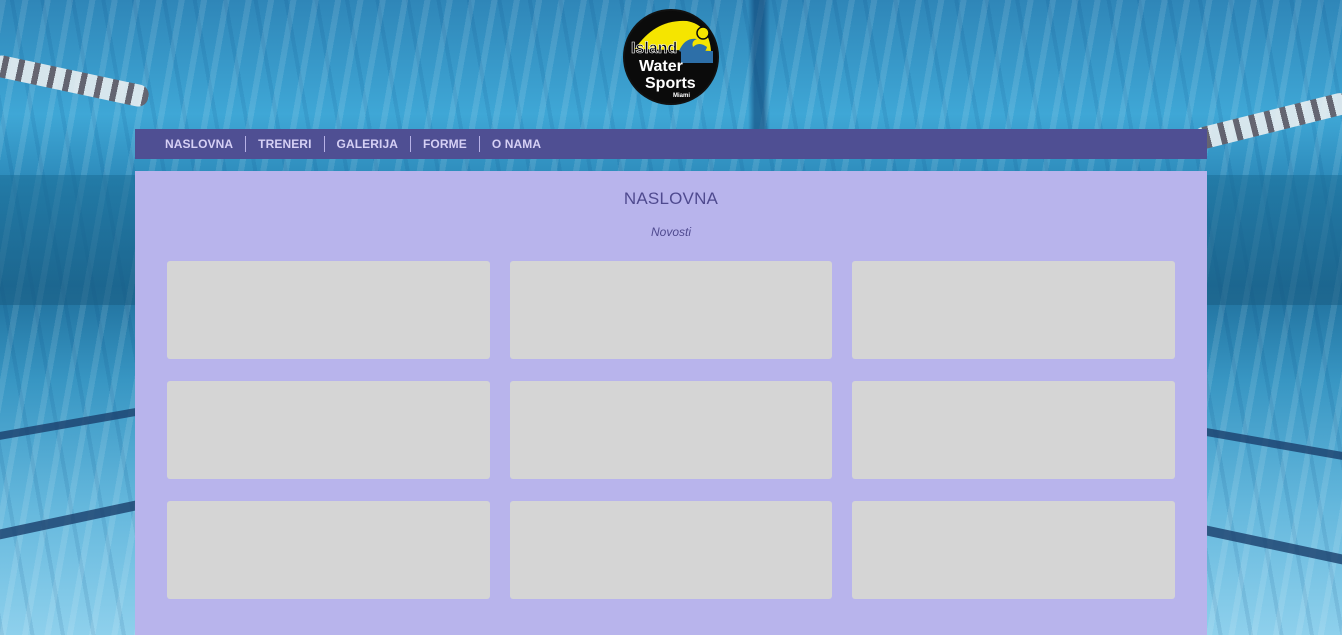 The width and height of the screenshot is (1342, 635). Describe the element at coordinates (67, 240) in the screenshot. I see `pool-wall-left` at that location.